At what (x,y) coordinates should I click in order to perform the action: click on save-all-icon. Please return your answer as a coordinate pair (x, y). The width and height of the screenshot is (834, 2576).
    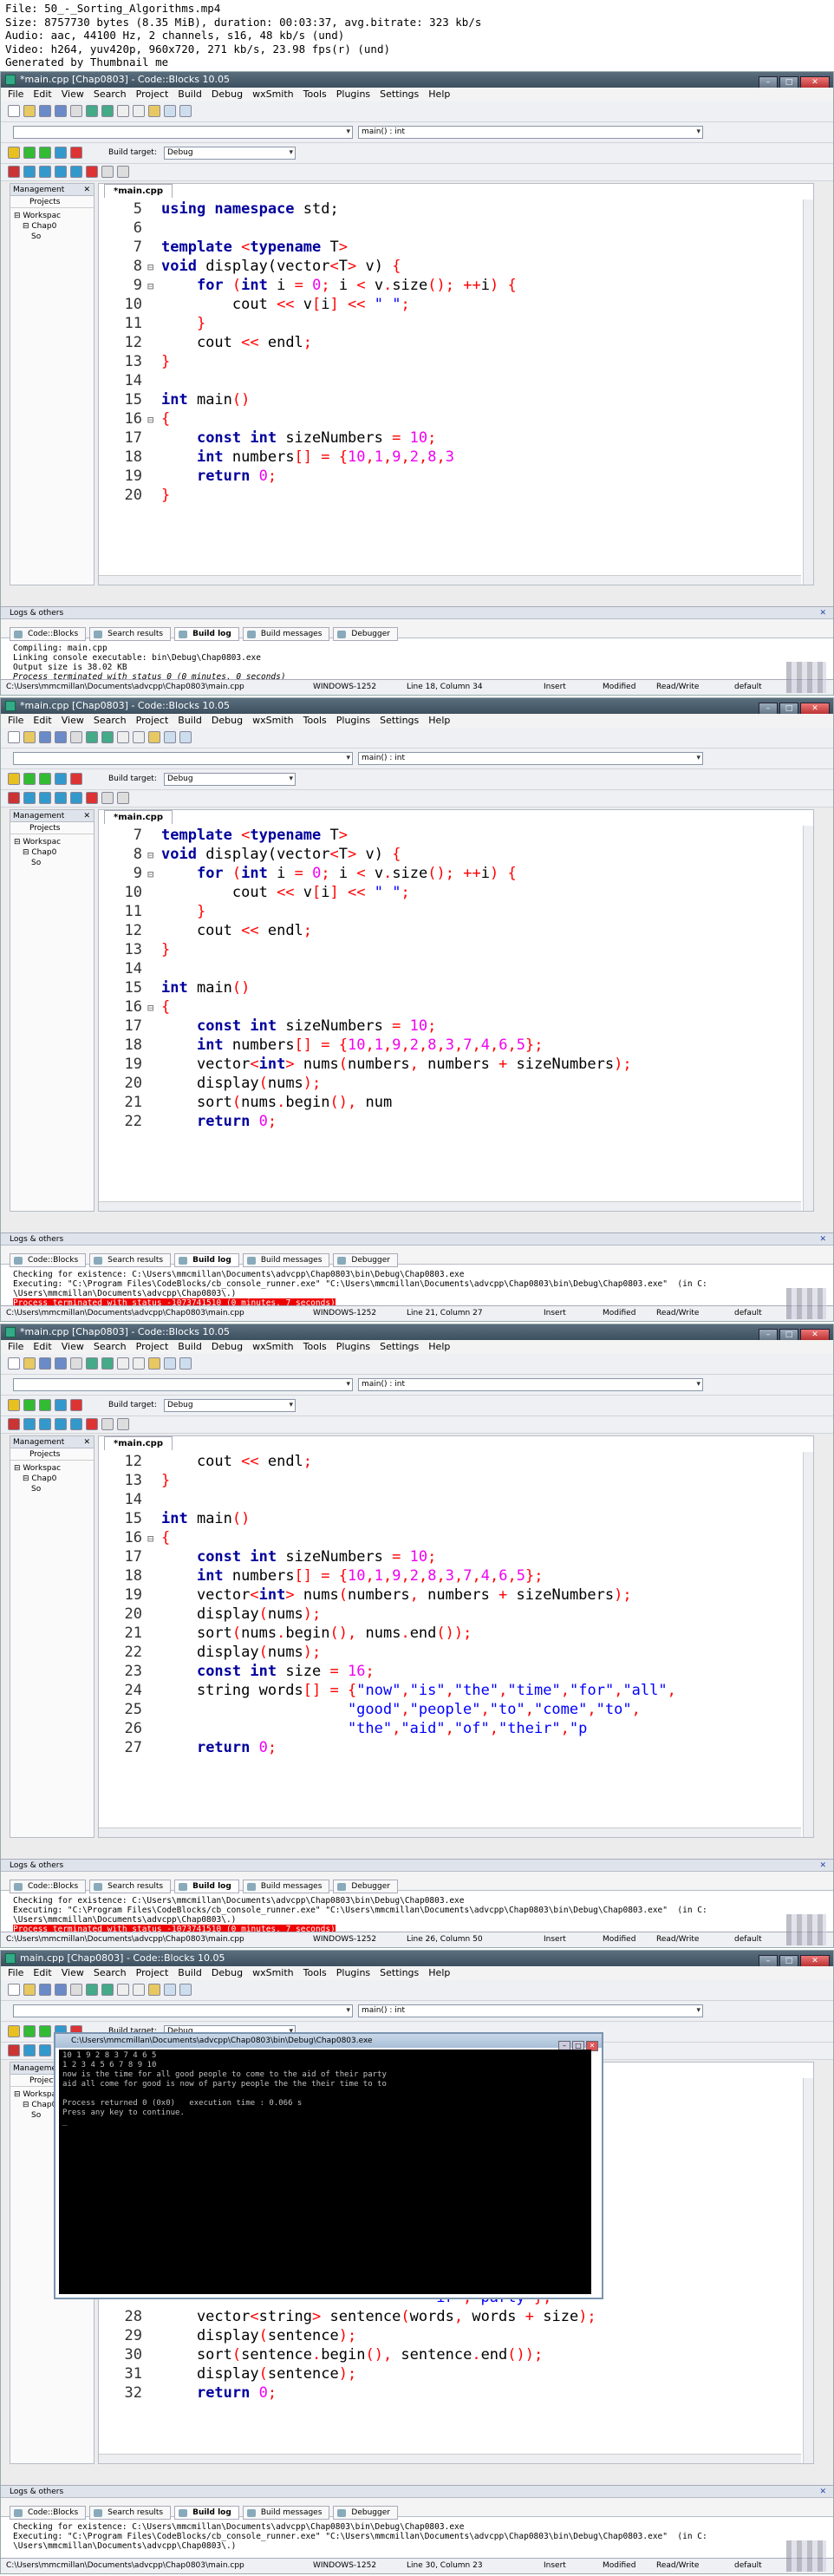
    Looking at the image, I should click on (61, 1990).